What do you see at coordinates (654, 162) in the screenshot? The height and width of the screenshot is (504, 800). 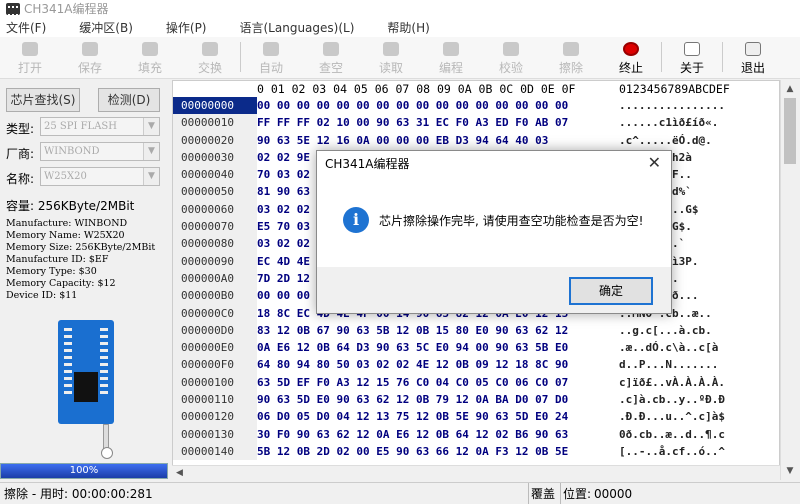 I see `close-icon: ✕` at bounding box center [654, 162].